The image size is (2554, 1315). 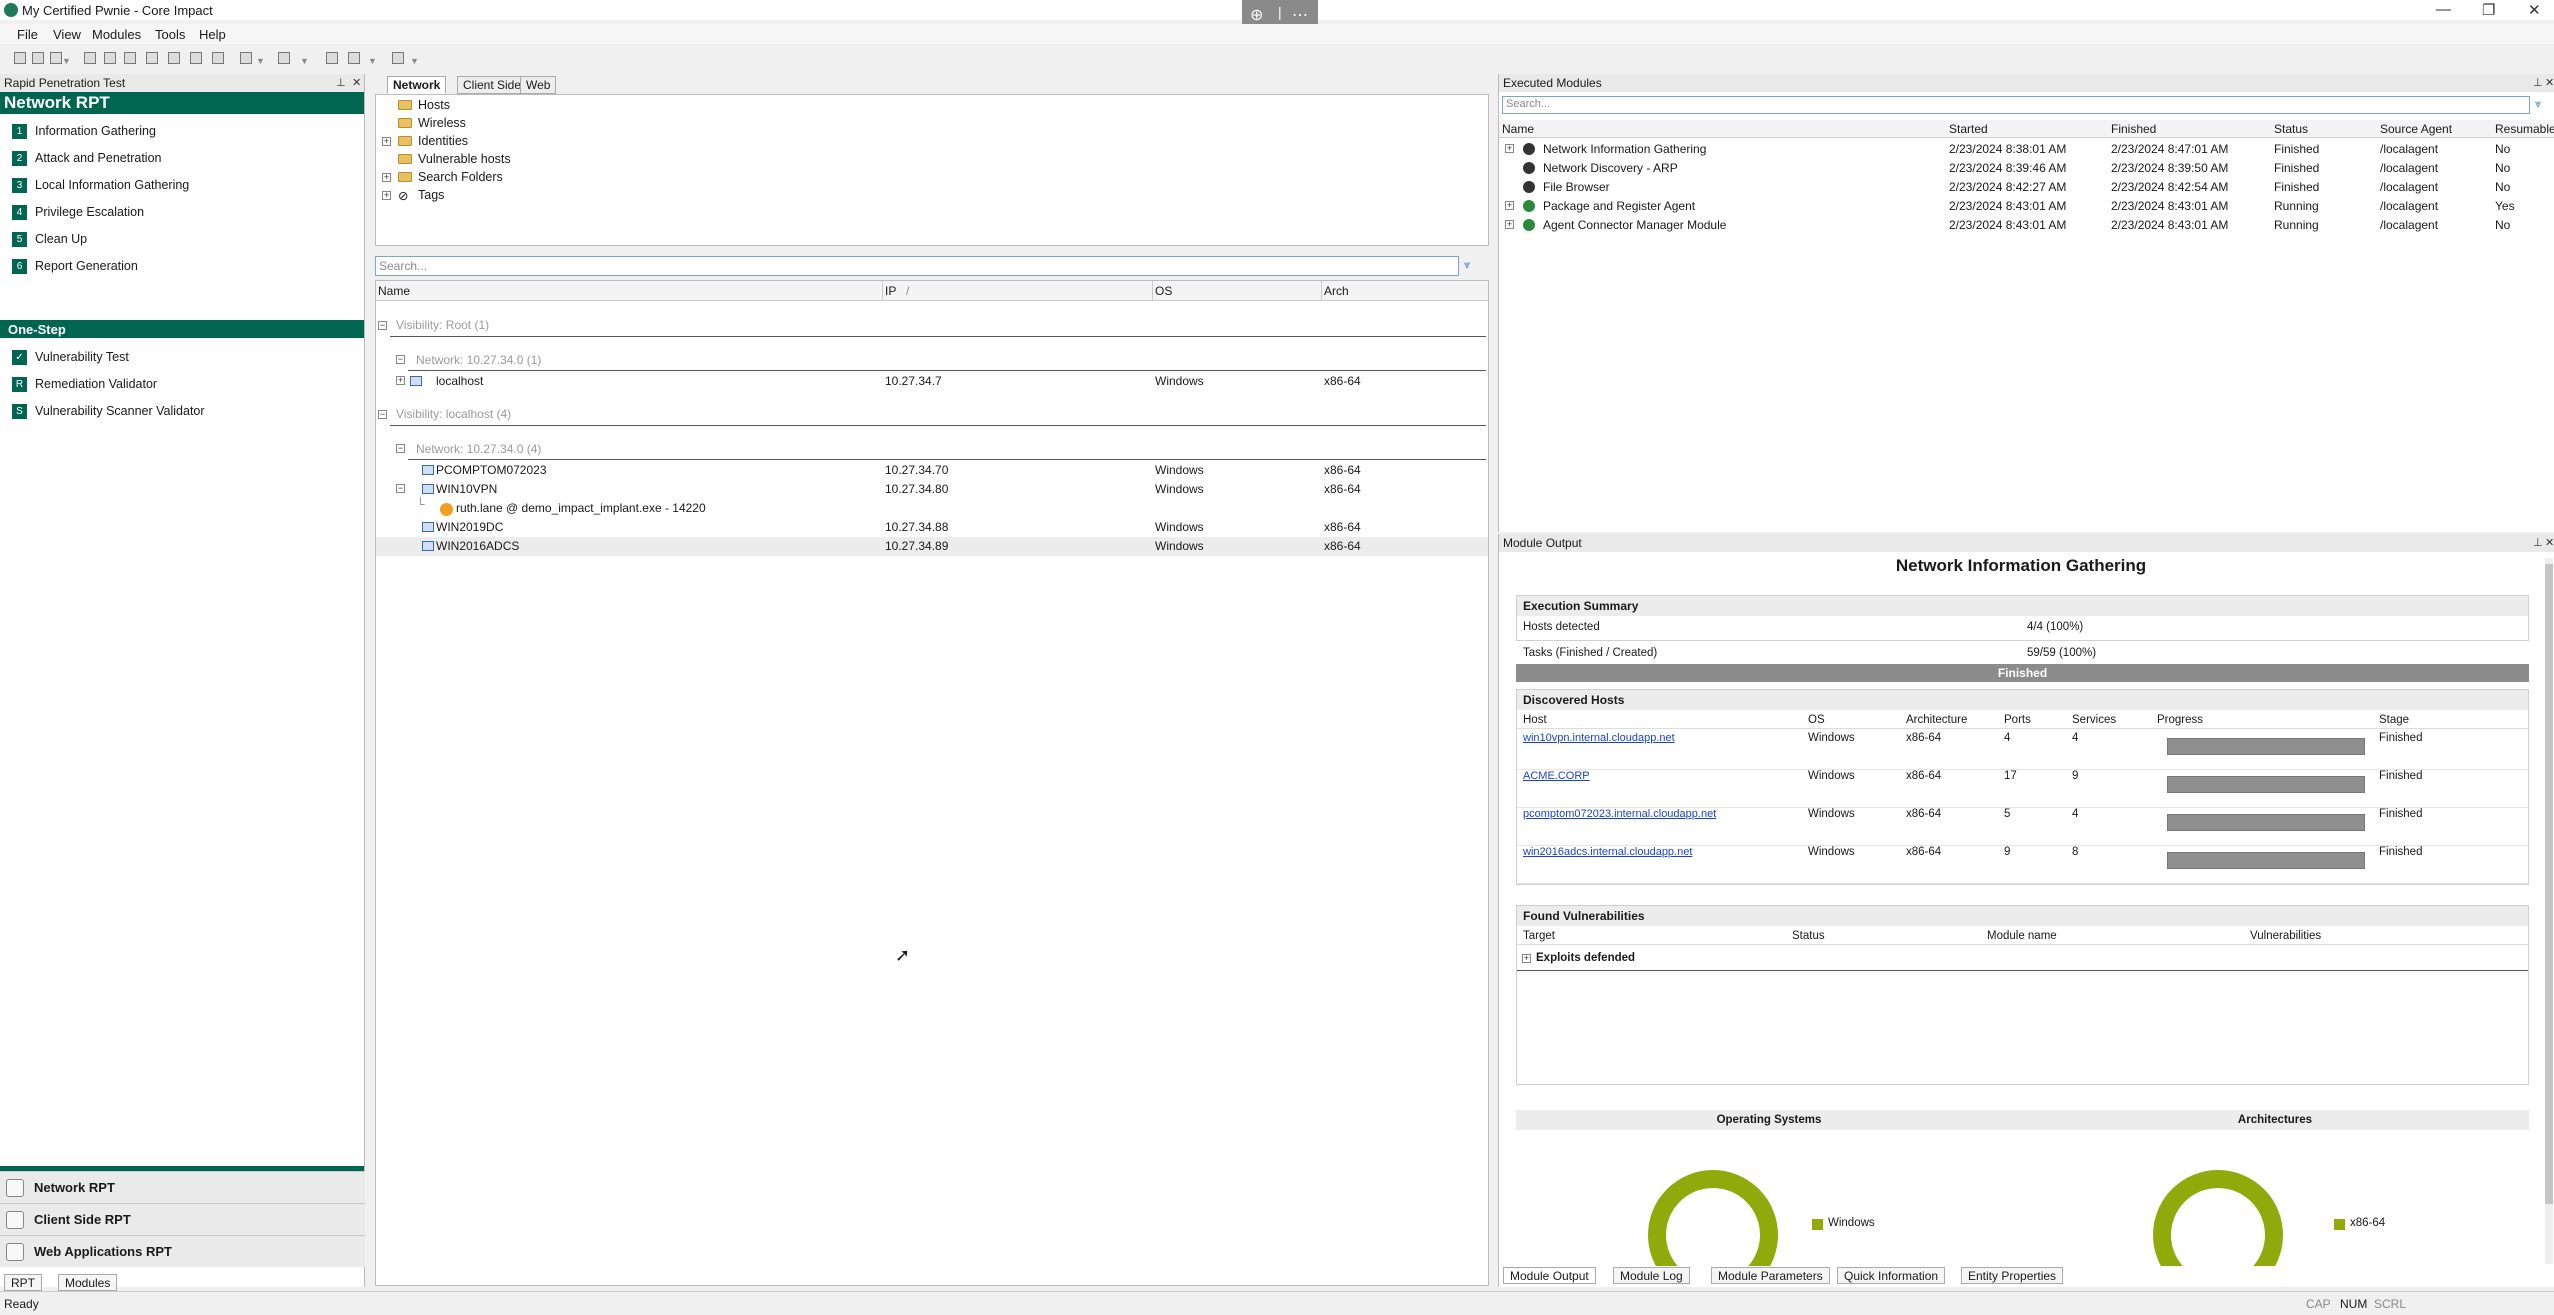 I want to click on tree-wireless: Wireless, so click(x=442, y=123).